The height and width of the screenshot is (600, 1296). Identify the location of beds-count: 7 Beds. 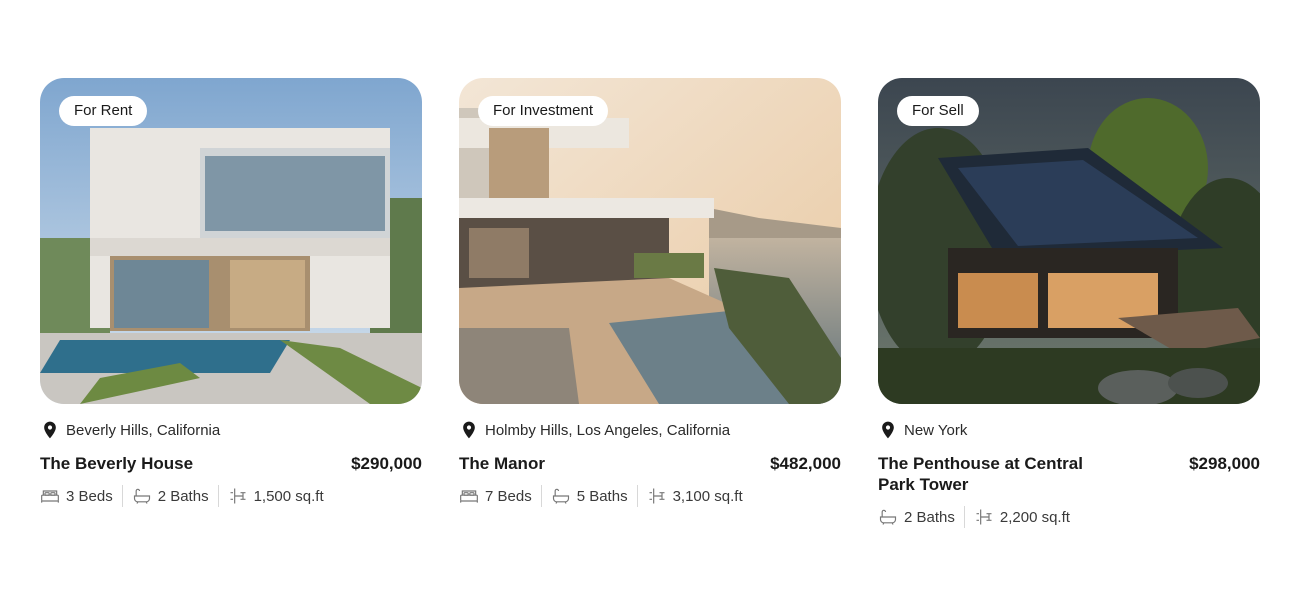
(508, 496).